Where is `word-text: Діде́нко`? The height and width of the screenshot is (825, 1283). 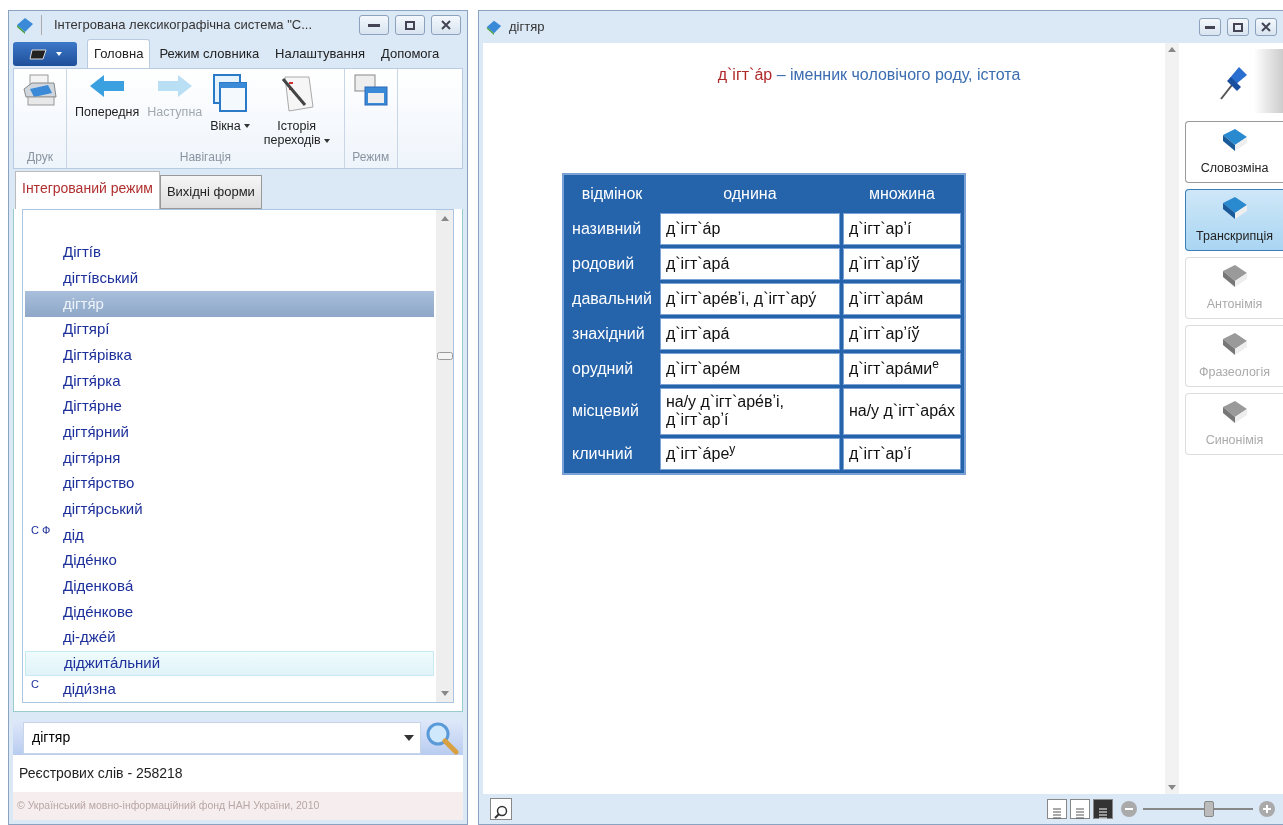 word-text: Діде́нко is located at coordinates (90, 560).